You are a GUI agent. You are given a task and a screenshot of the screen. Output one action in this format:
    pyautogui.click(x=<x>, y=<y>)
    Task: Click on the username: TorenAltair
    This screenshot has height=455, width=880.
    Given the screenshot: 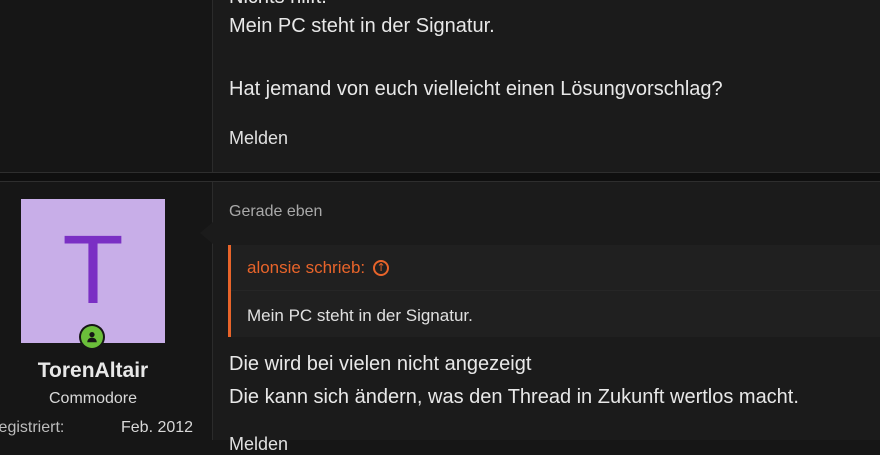 What is the action you would take?
    pyautogui.click(x=93, y=371)
    